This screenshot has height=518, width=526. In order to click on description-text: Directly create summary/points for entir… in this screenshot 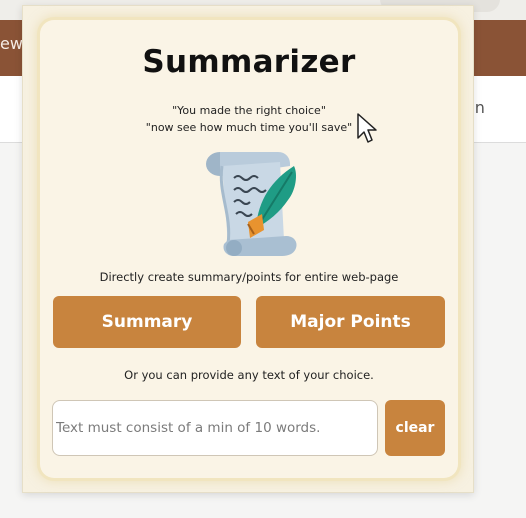, I will do `click(249, 277)`.